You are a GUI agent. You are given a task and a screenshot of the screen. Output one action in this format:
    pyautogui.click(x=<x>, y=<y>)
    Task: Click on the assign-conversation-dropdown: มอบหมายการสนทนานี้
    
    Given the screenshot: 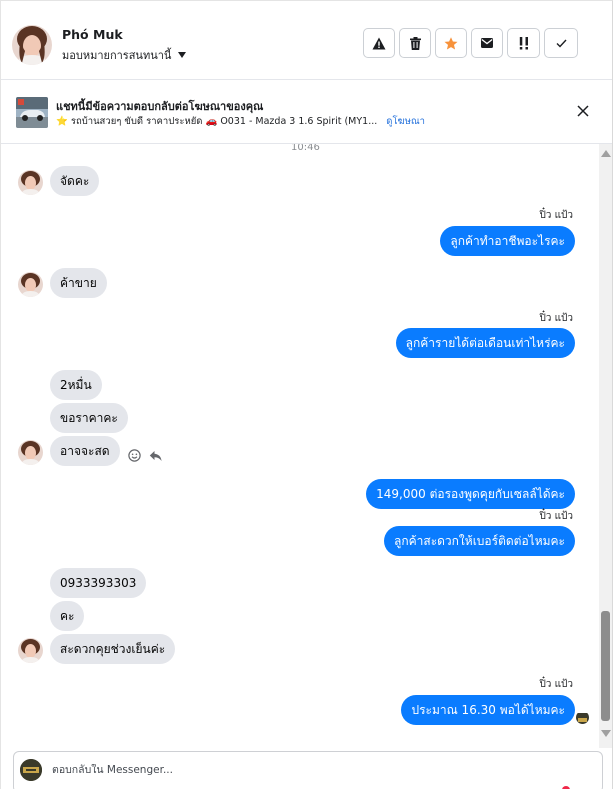 What is the action you would take?
    pyautogui.click(x=124, y=55)
    